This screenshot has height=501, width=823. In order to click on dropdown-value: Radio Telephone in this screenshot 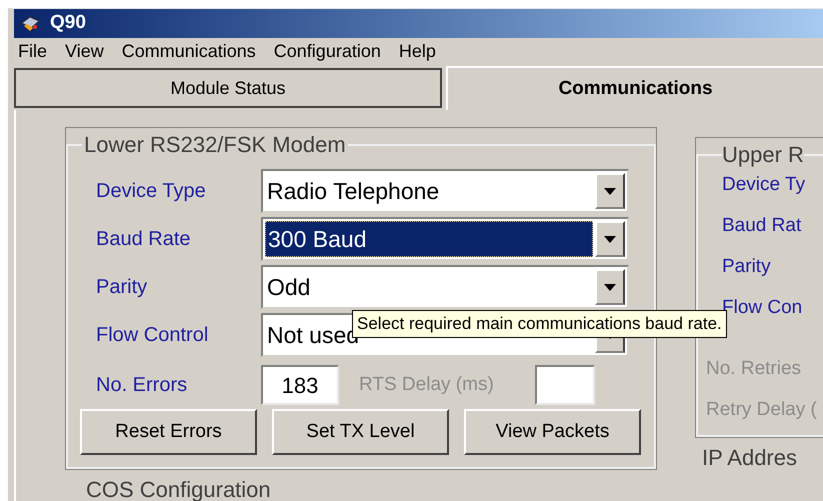, I will do `click(353, 191)`.